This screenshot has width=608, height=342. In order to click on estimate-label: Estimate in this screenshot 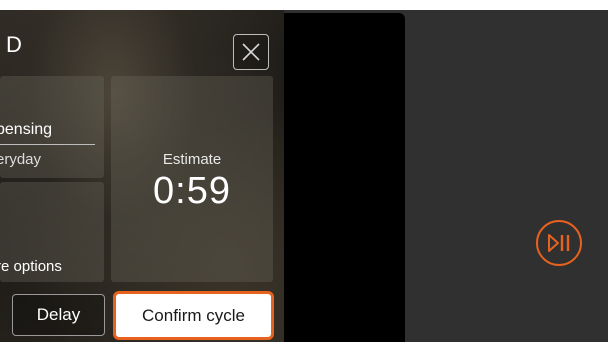, I will do `click(192, 159)`.